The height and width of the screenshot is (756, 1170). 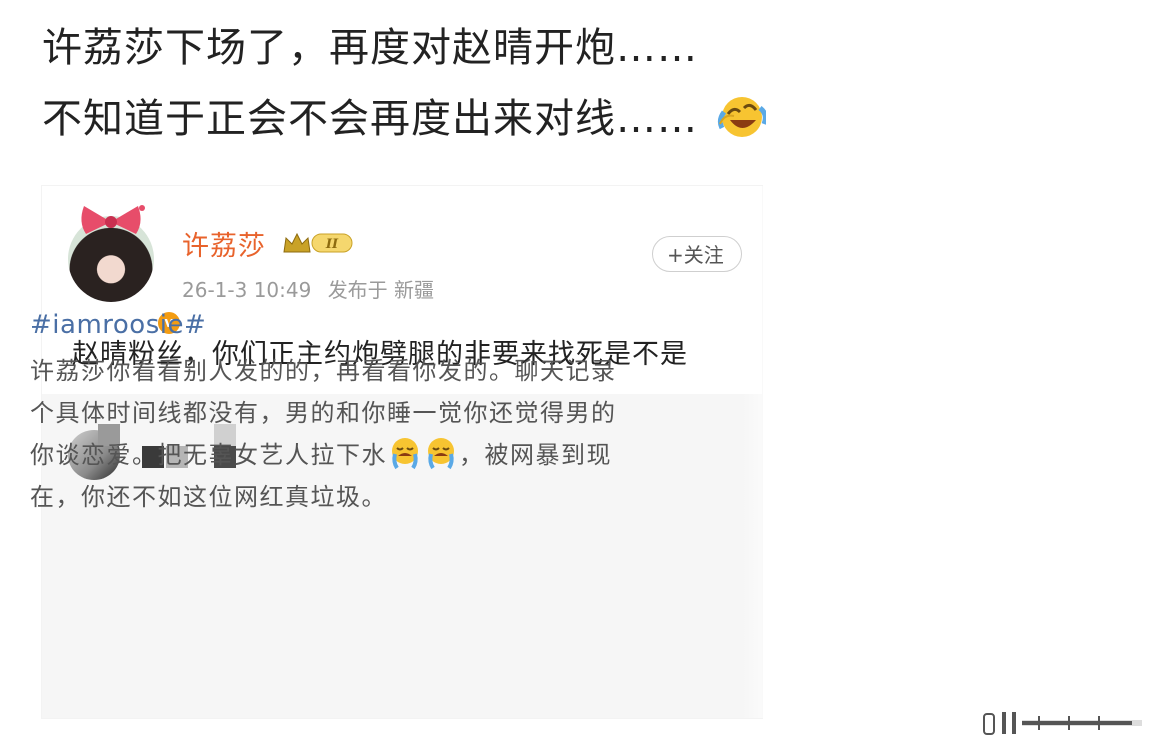 What do you see at coordinates (323, 413) in the screenshot?
I see `quoted-line-2: 个具体时间线都没有，男的和你睡一觉你还觉得男的` at bounding box center [323, 413].